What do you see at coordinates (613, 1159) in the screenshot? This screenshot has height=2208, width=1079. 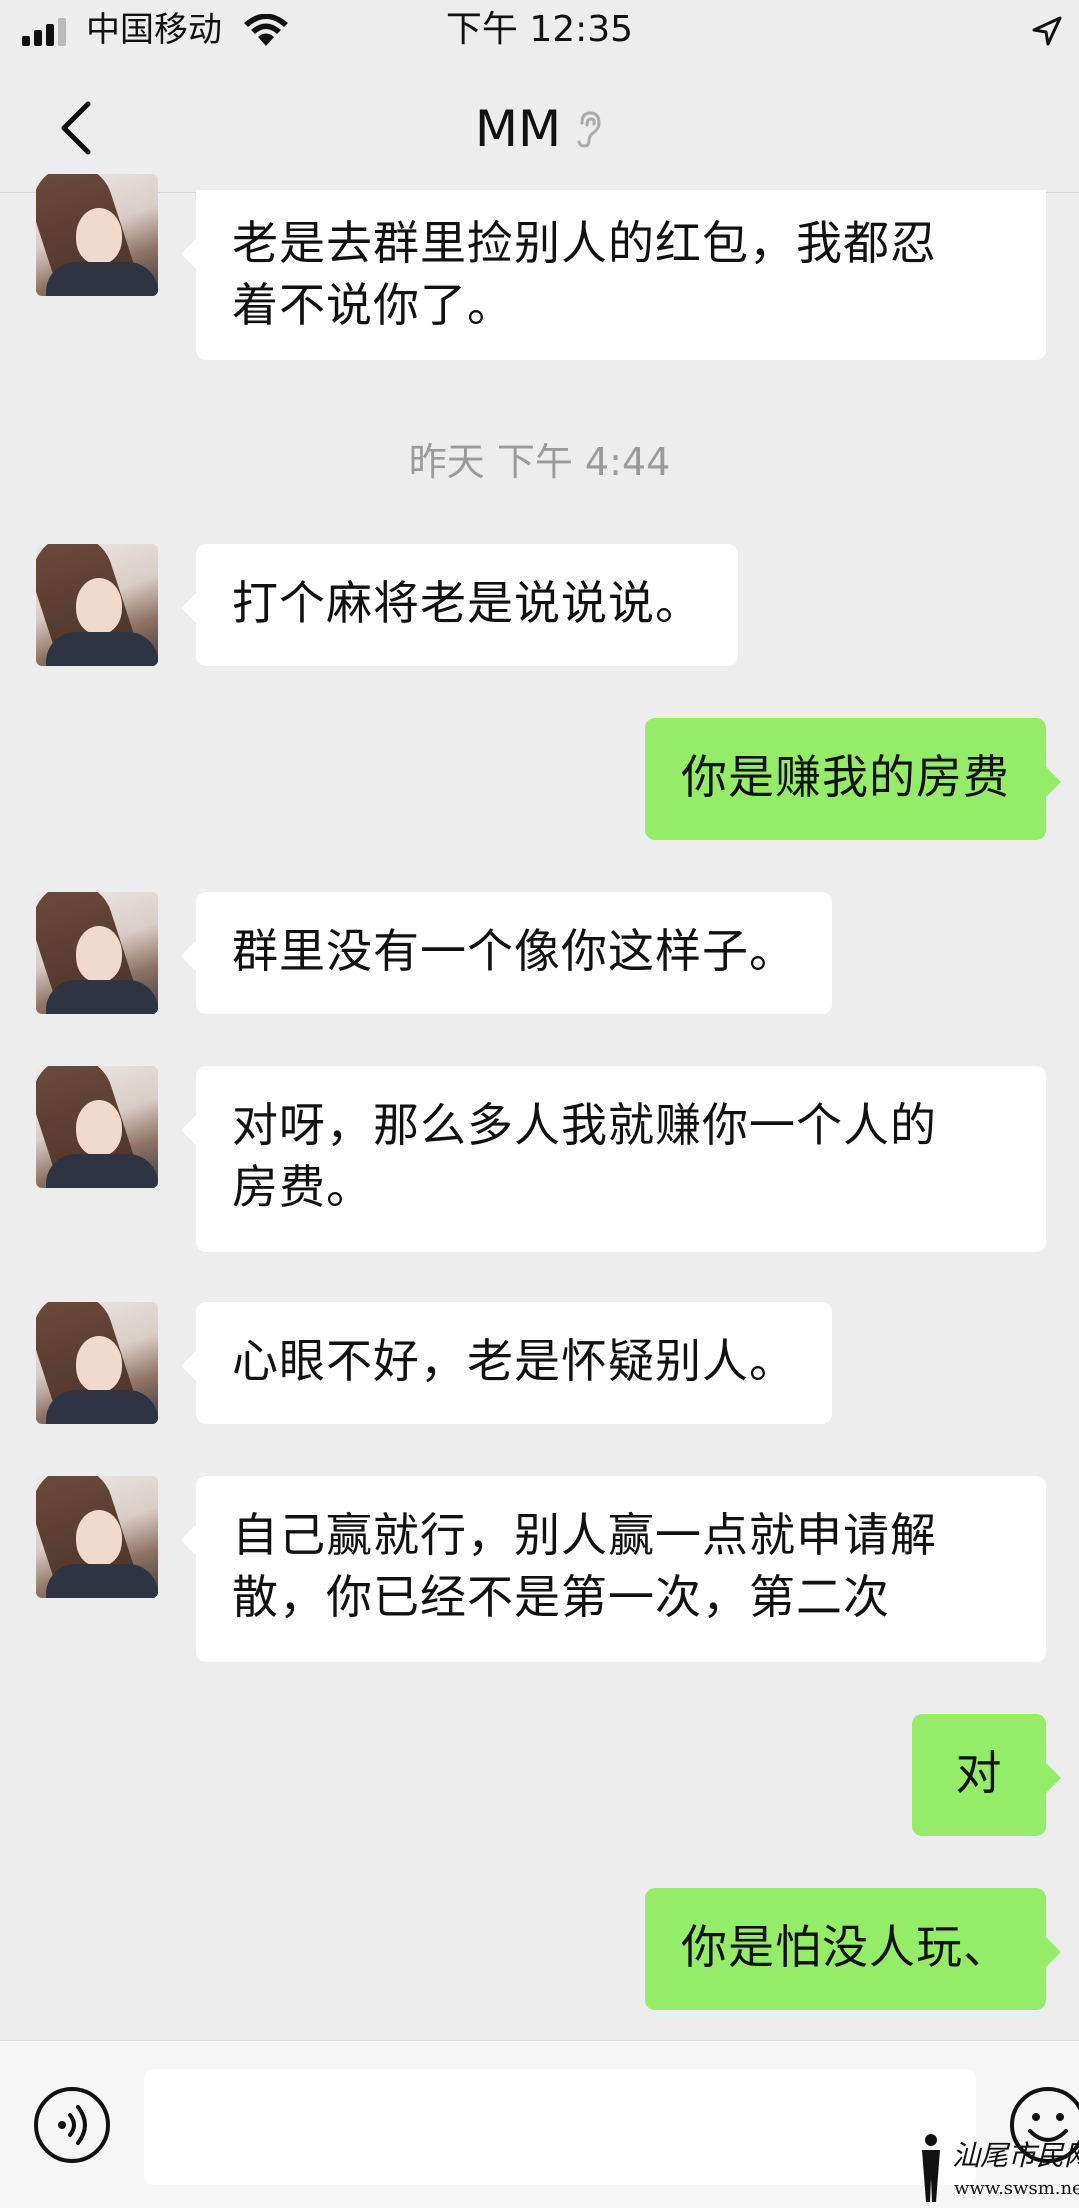 I see `message-bubble-incoming: 对呀，那么多人我就赚你一个人的 房费。` at bounding box center [613, 1159].